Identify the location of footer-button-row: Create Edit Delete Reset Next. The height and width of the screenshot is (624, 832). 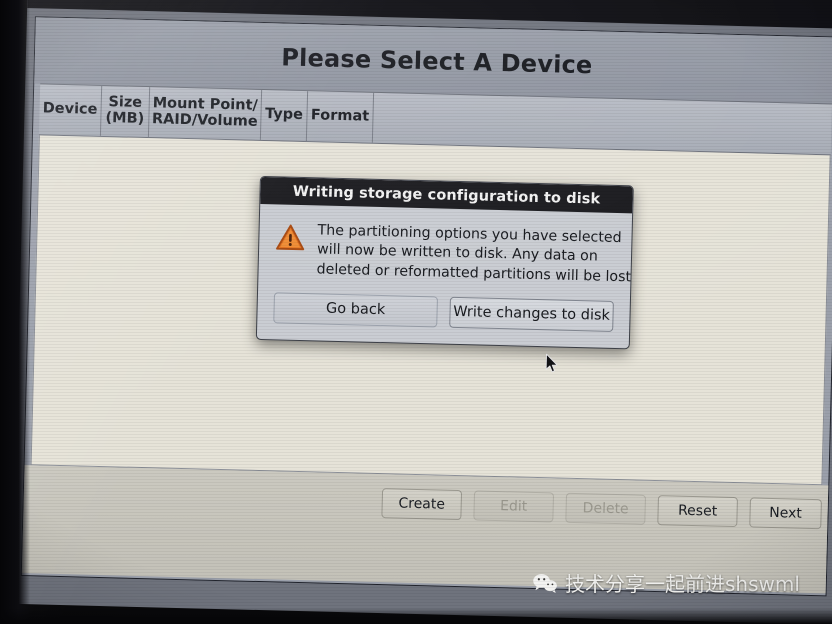
(601, 509).